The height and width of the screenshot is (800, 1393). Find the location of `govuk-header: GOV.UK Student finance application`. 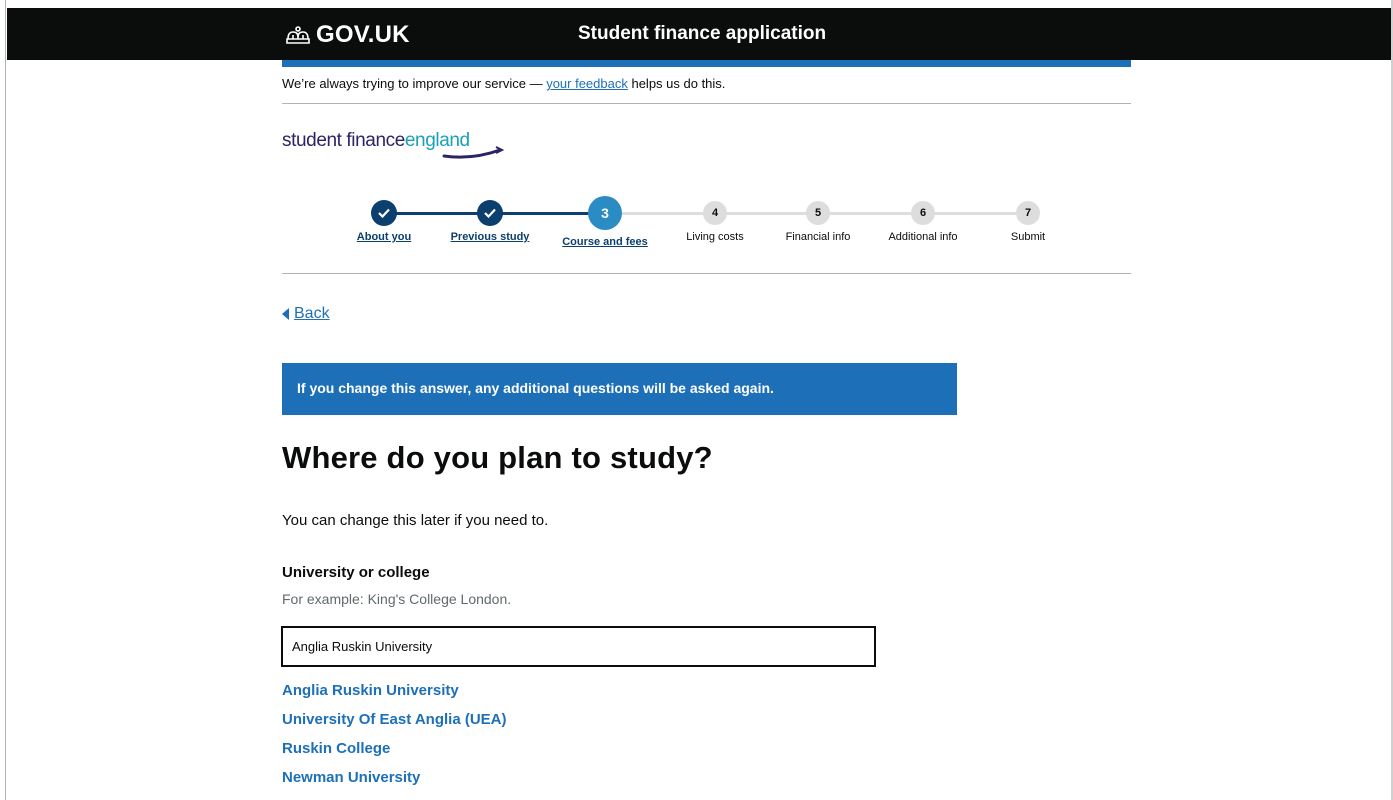

govuk-header: GOV.UK Student finance application is located at coordinates (699, 34).